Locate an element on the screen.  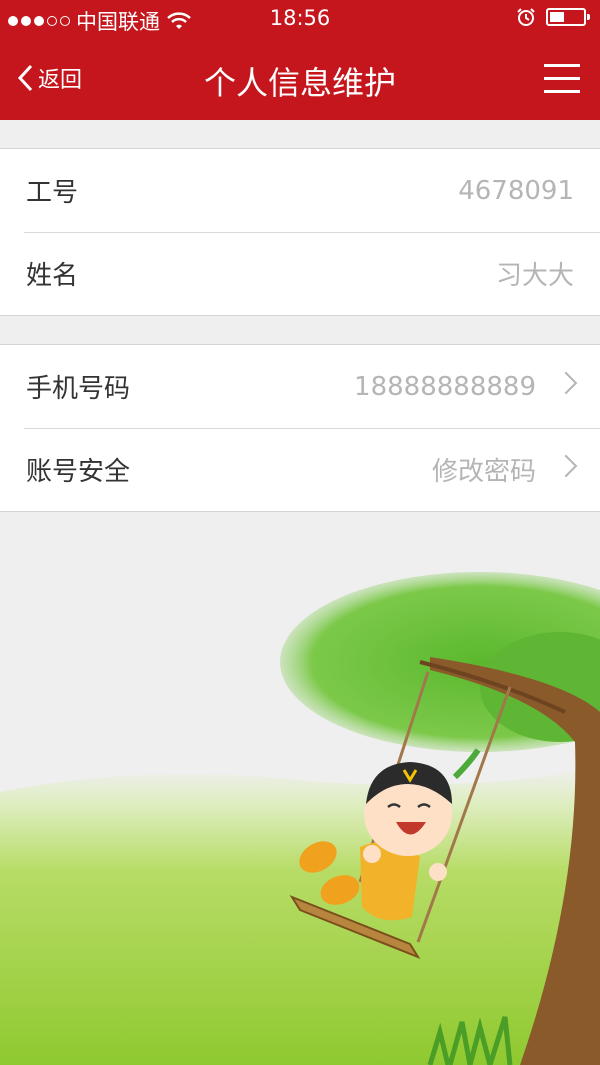
account-security-label: 账号安全 is located at coordinates (78, 472).